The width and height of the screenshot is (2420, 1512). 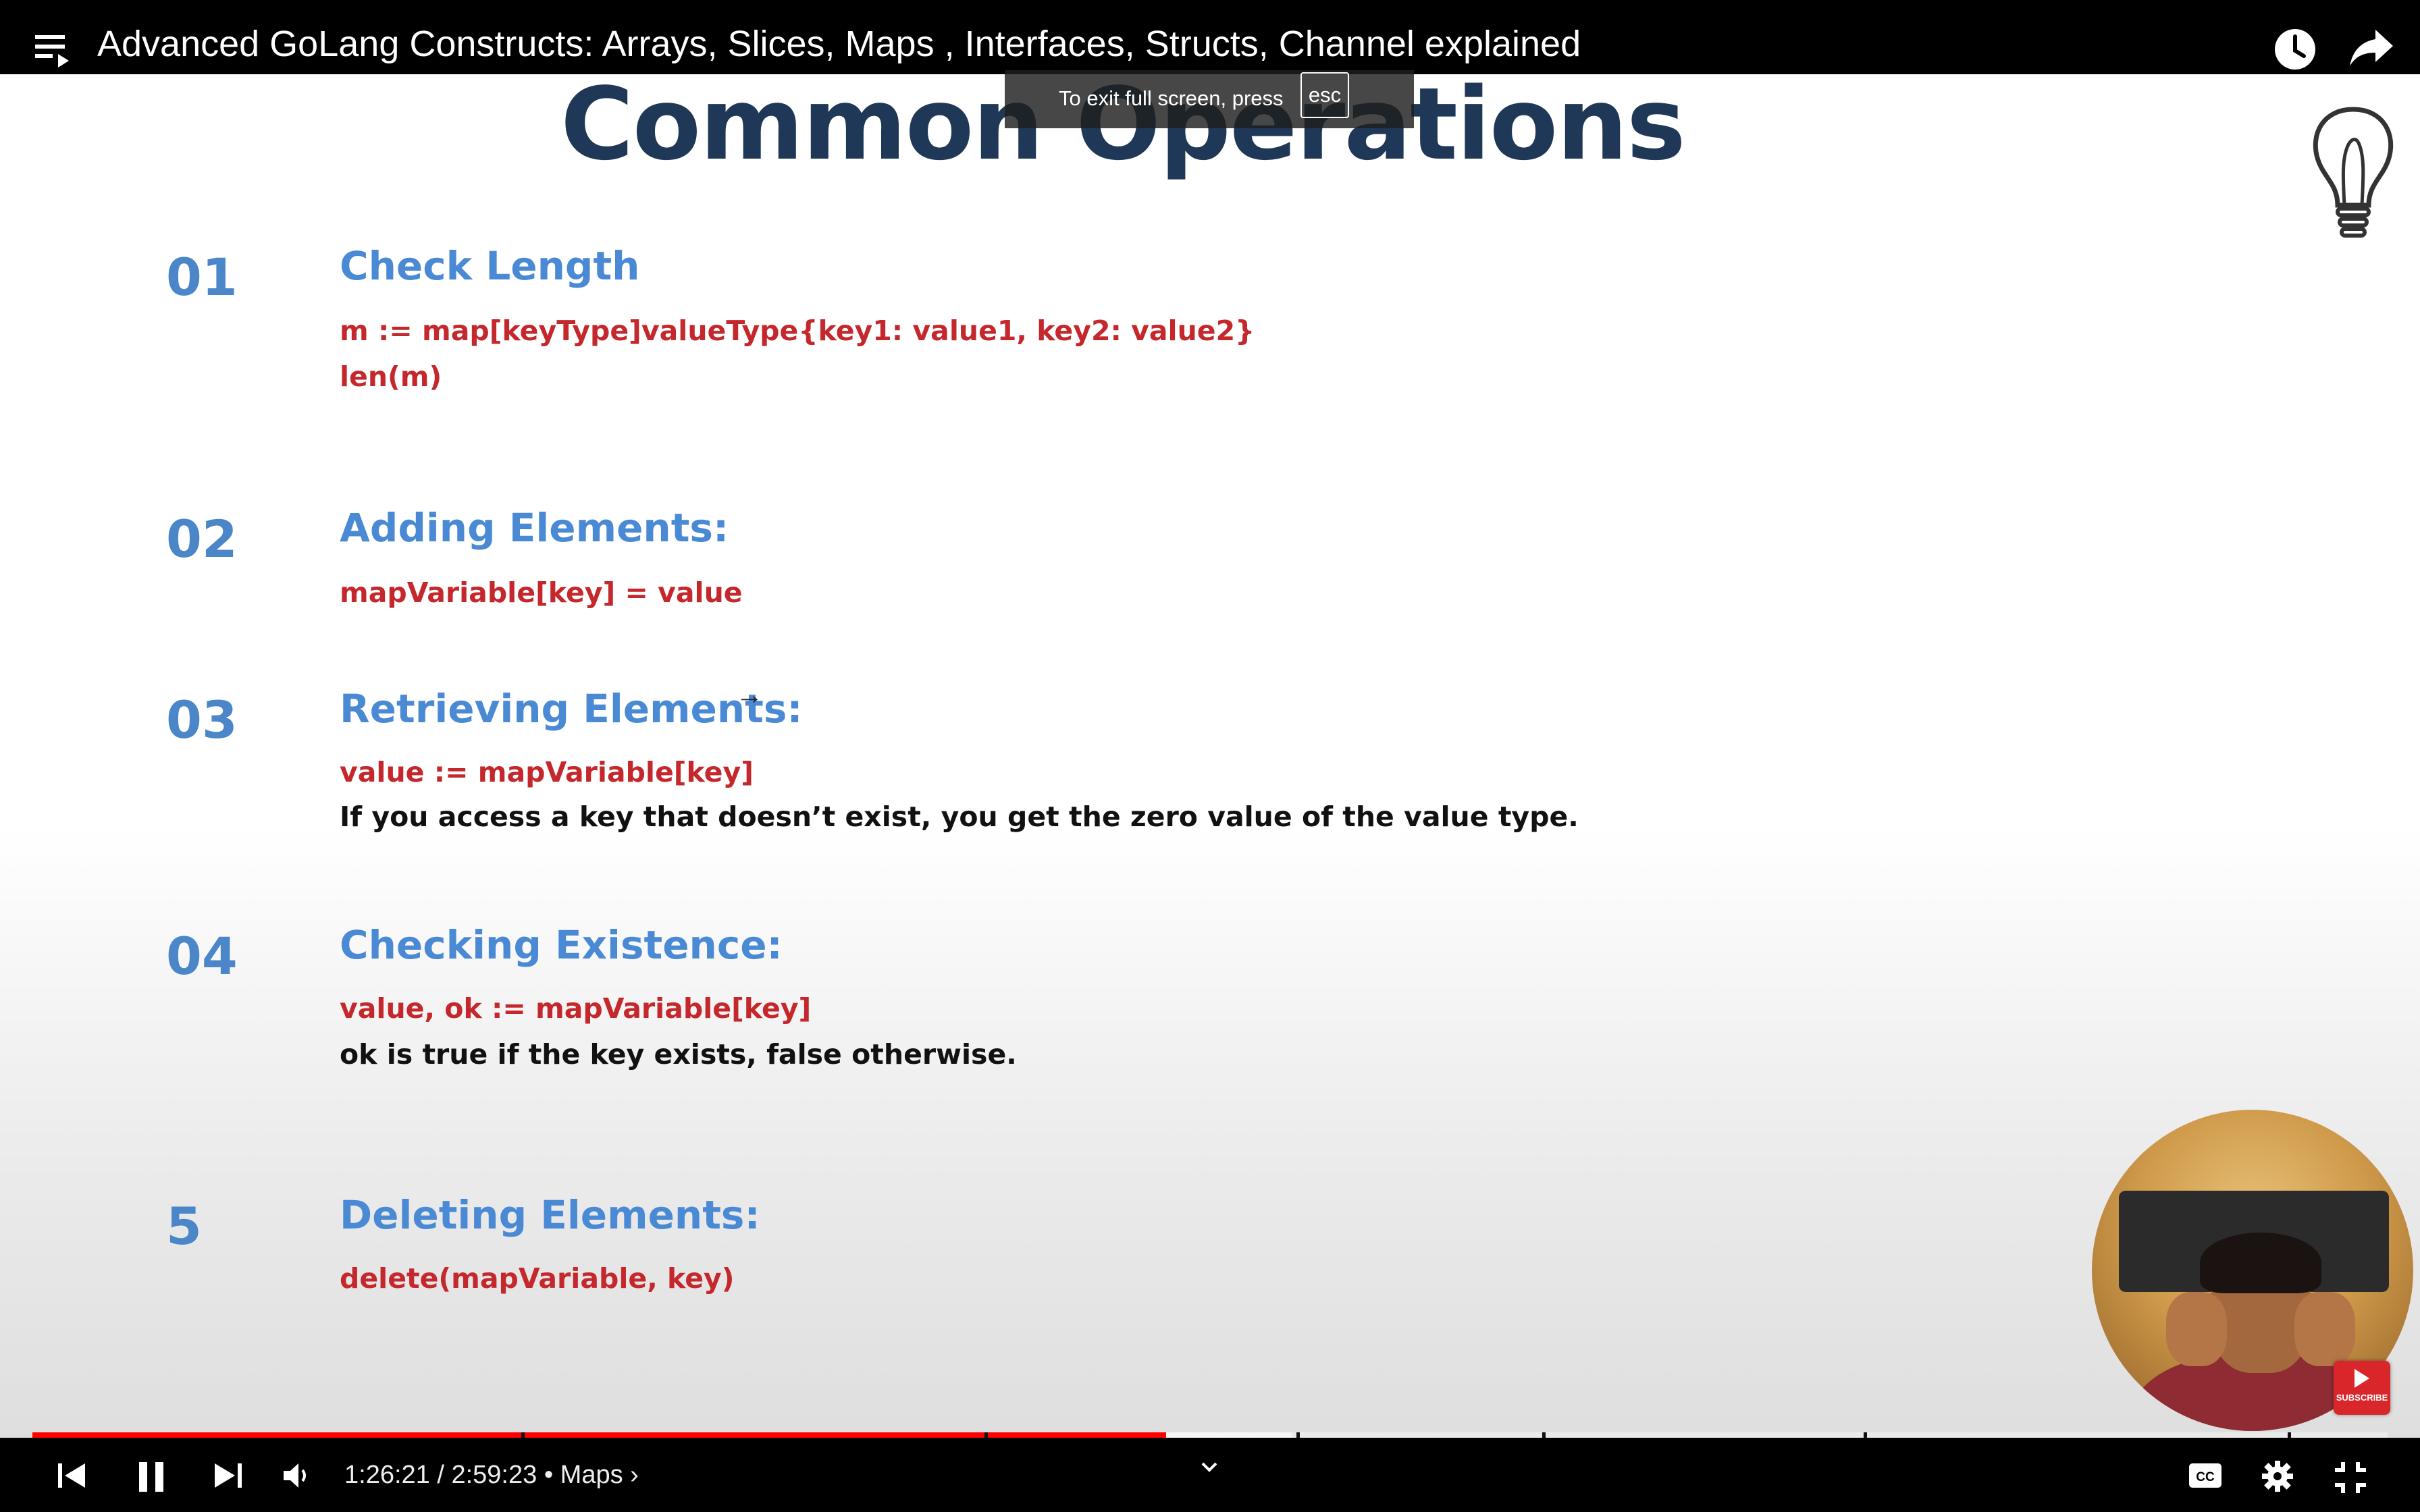 I want to click on playlist-icon, so click(x=54, y=51).